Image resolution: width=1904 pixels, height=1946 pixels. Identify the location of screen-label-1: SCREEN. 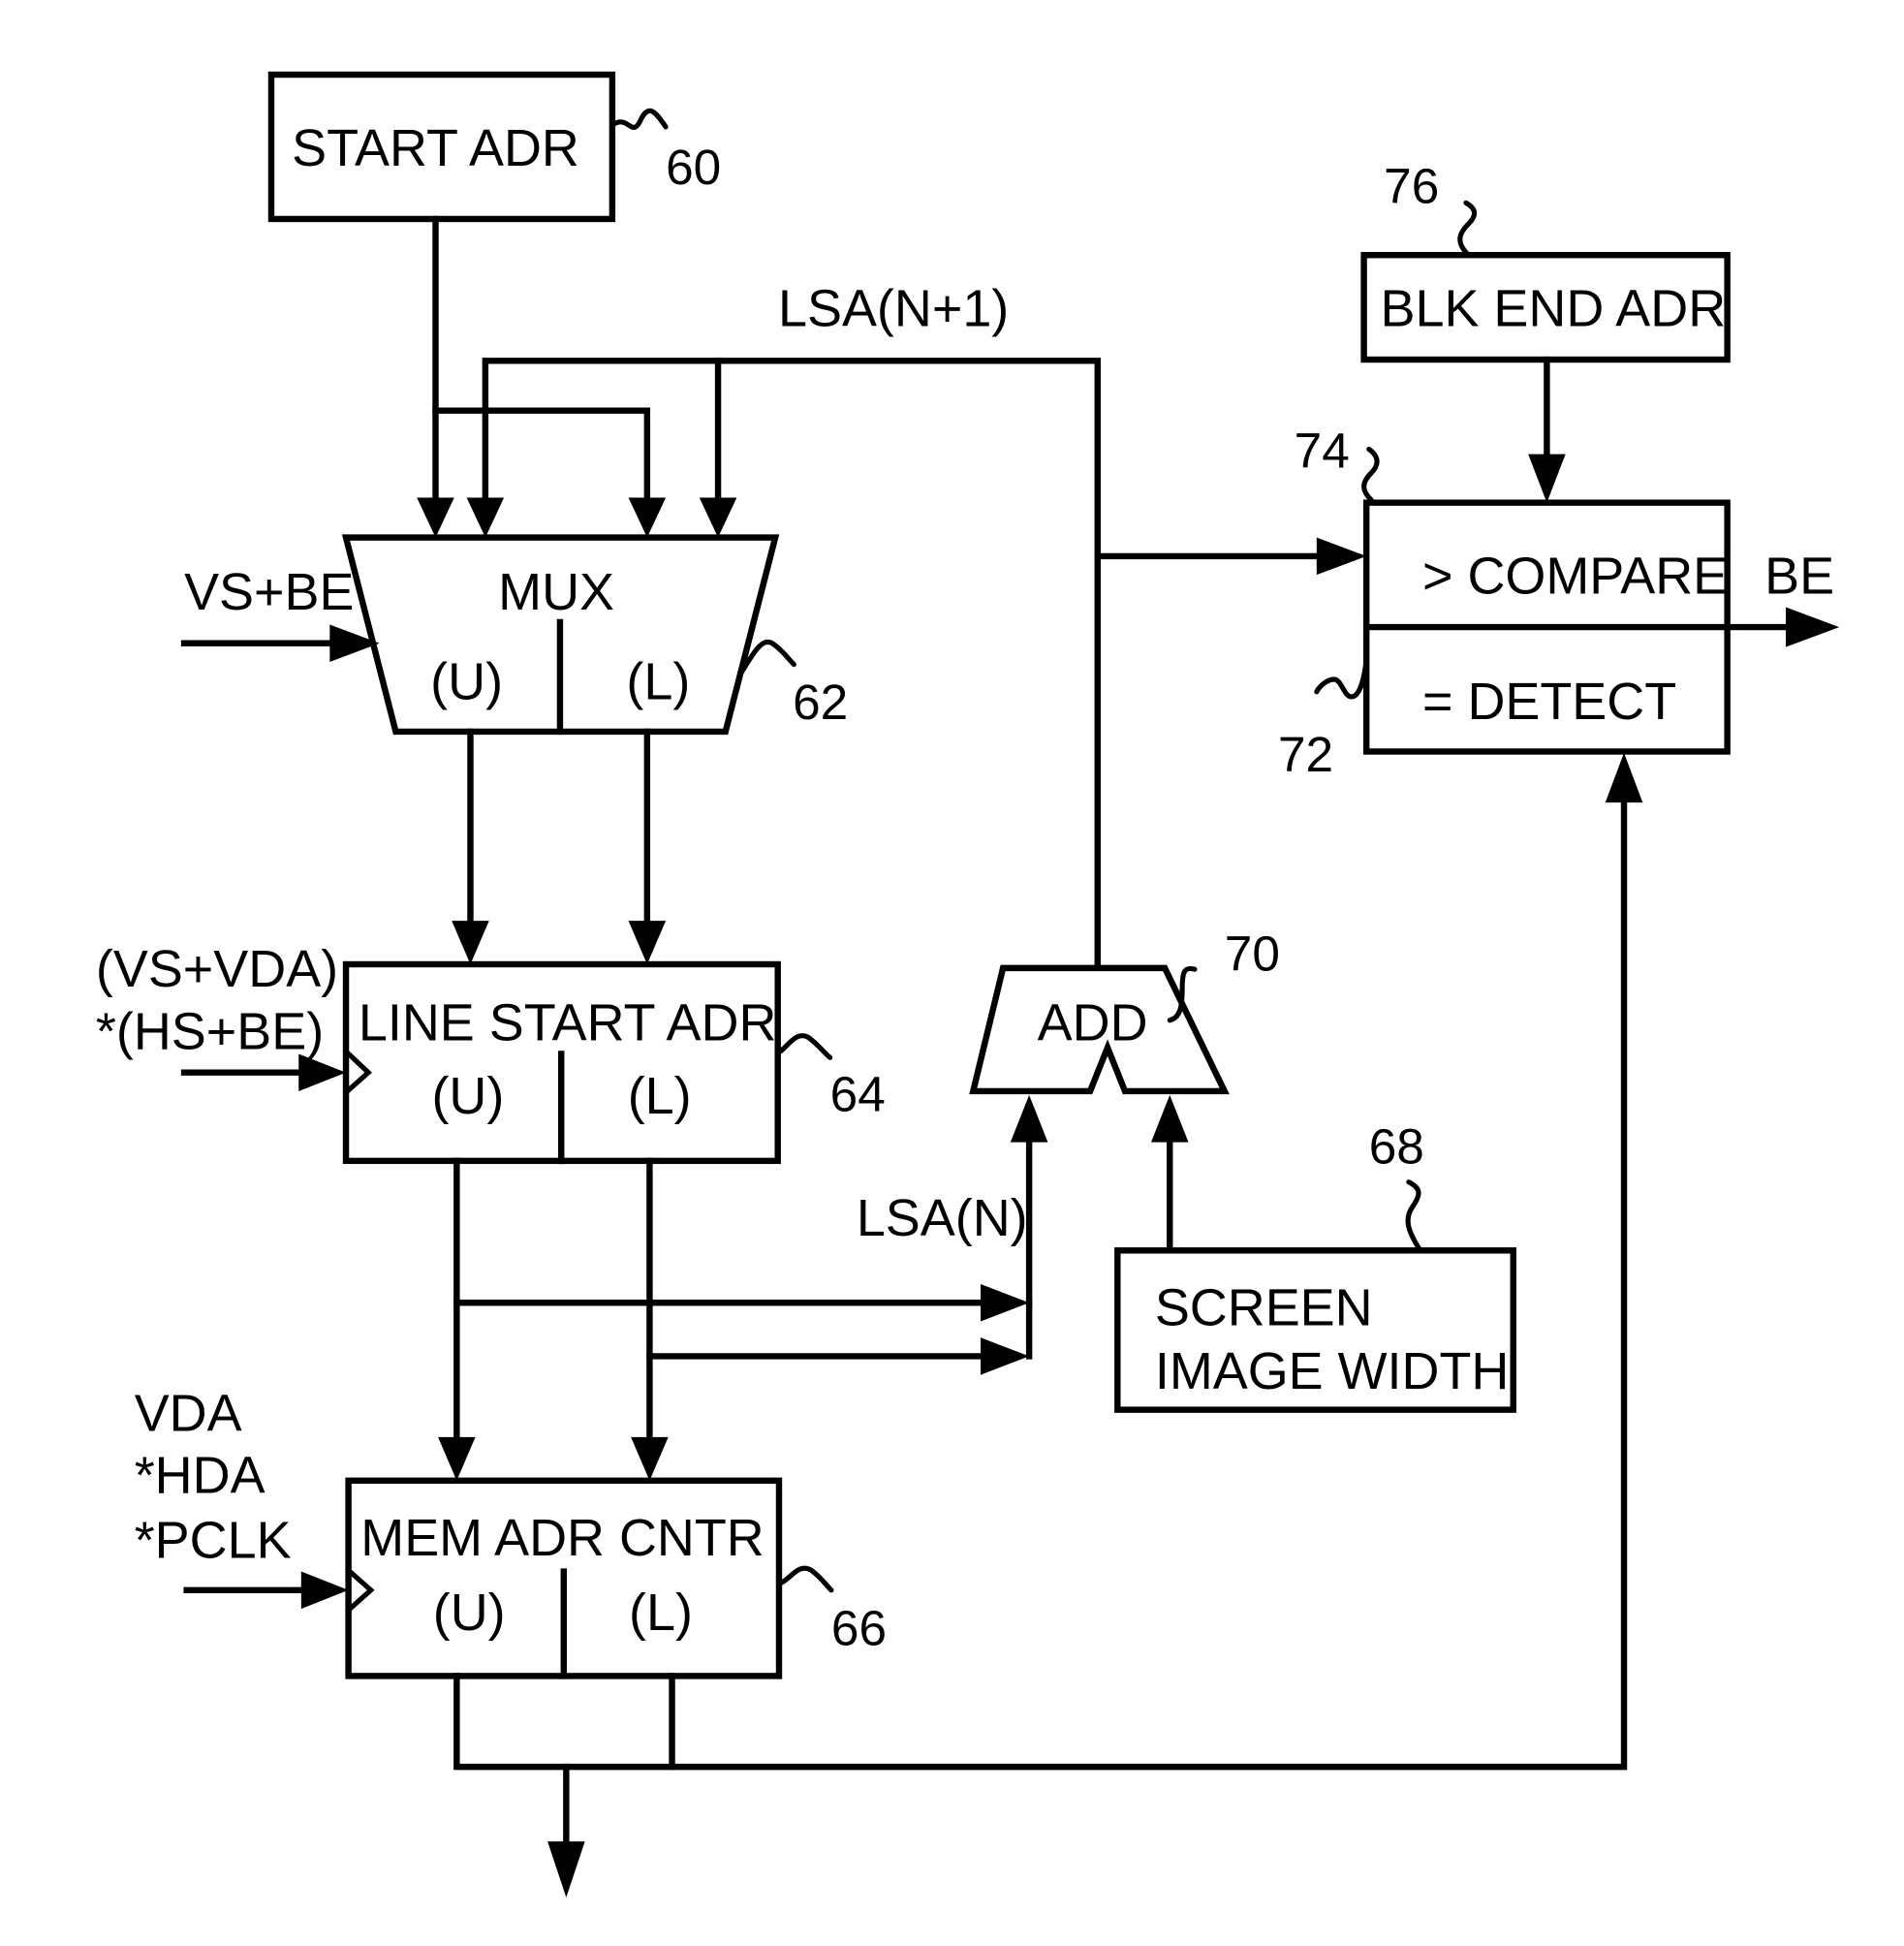
(1264, 1307).